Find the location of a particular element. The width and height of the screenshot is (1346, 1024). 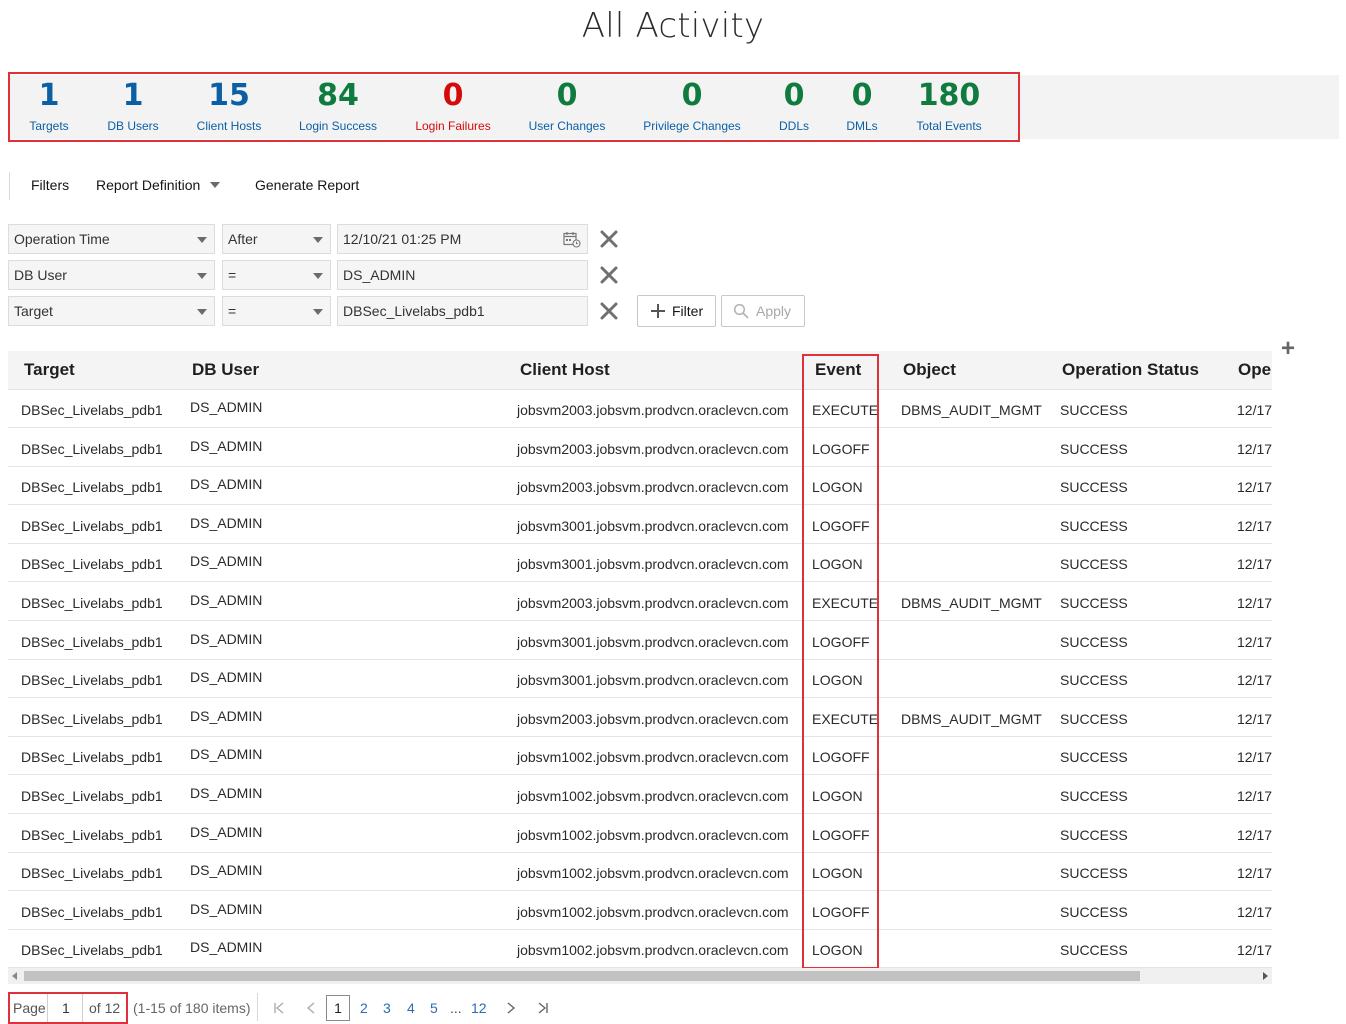

filter-field-select: DB User is located at coordinates (111, 275).